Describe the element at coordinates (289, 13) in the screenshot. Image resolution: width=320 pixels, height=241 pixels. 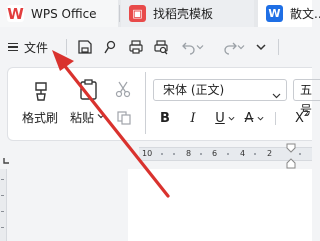
I see `tab-document: W 散文..` at that location.